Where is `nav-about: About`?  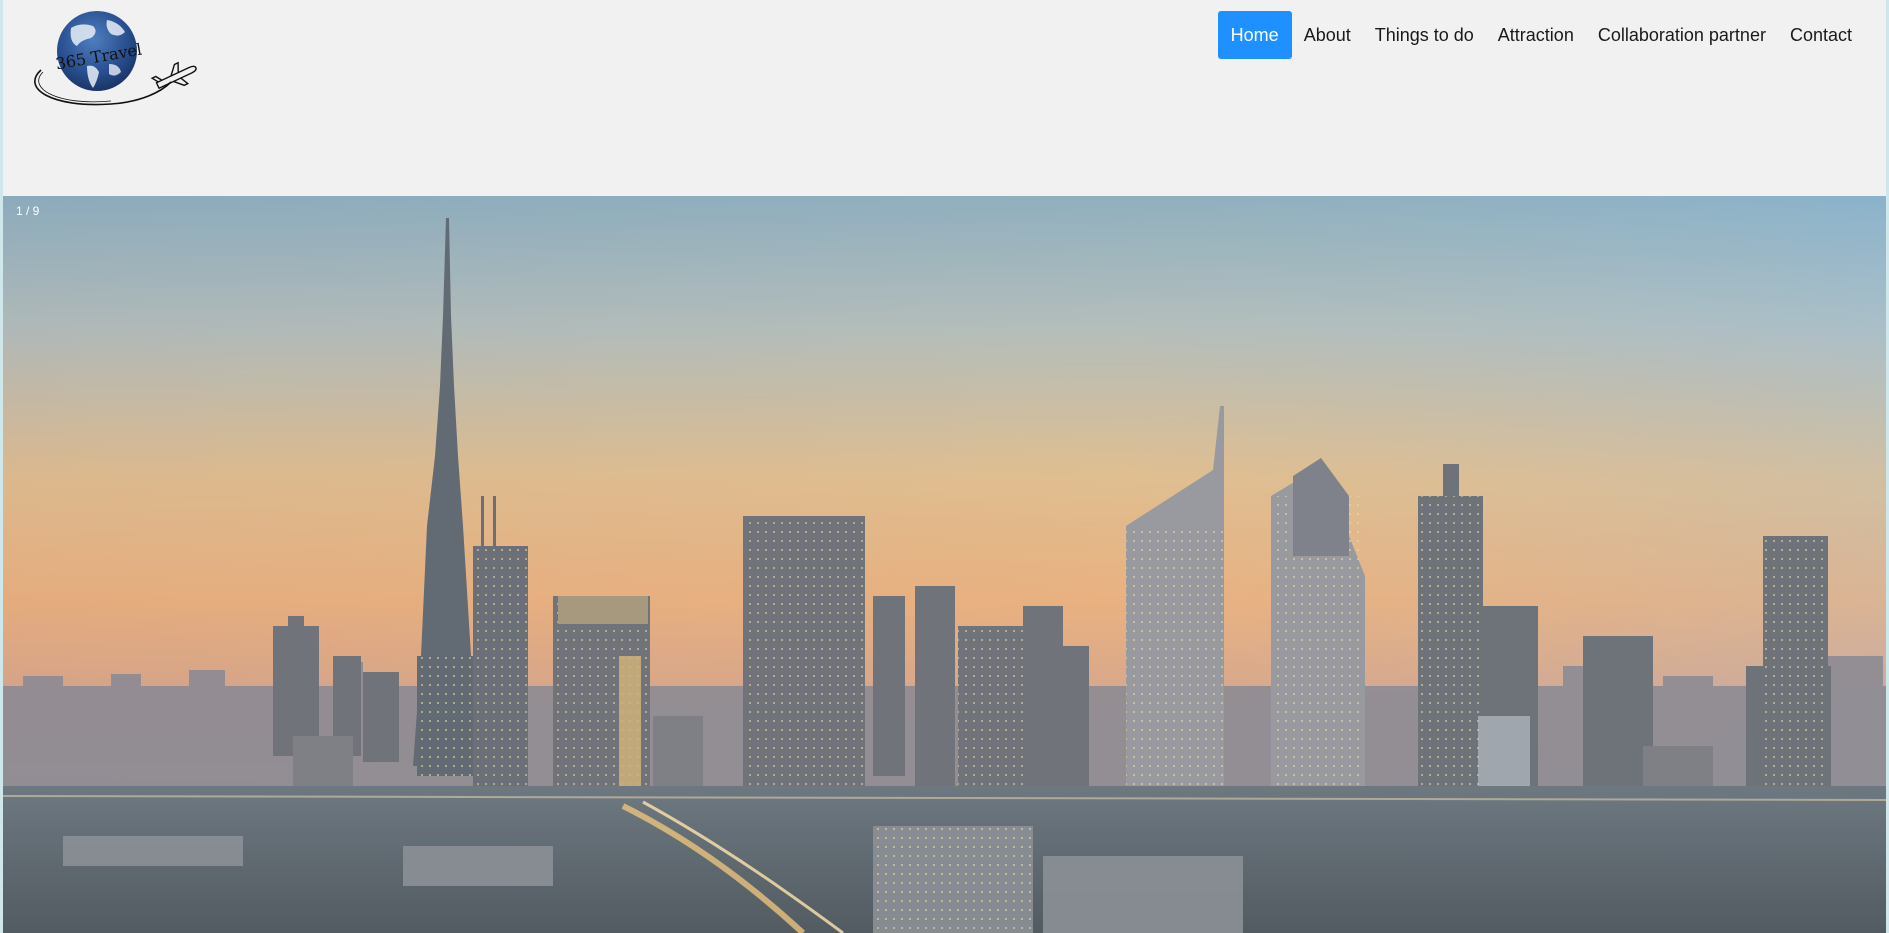 nav-about: About is located at coordinates (1327, 35).